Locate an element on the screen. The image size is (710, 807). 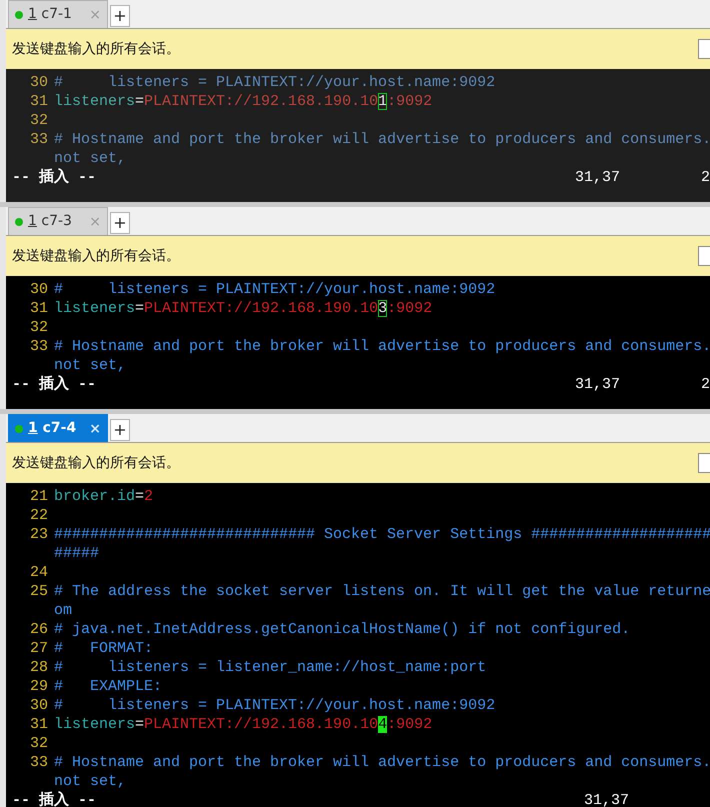
code-line: # The address the socket server listens on. It will get the value returne is located at coordinates (382, 591).